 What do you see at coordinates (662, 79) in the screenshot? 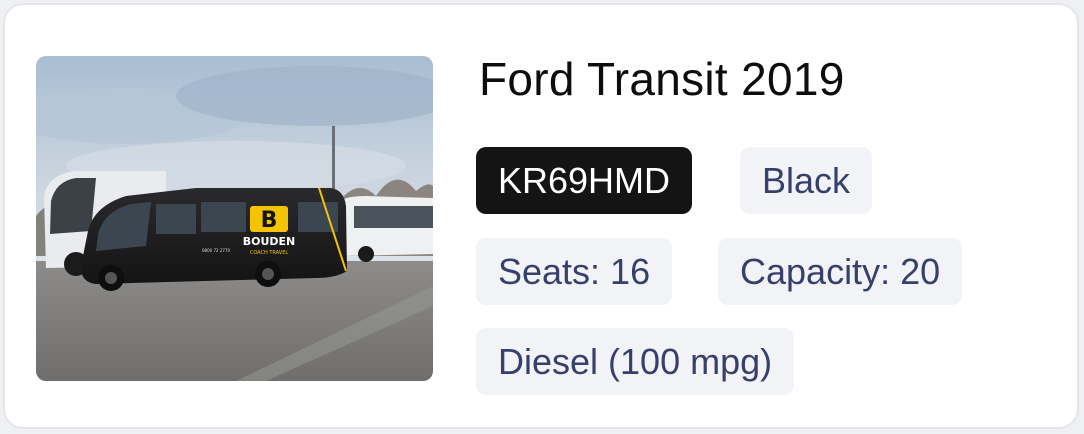
I see `vehicle-title: Ford Transit 2019` at bounding box center [662, 79].